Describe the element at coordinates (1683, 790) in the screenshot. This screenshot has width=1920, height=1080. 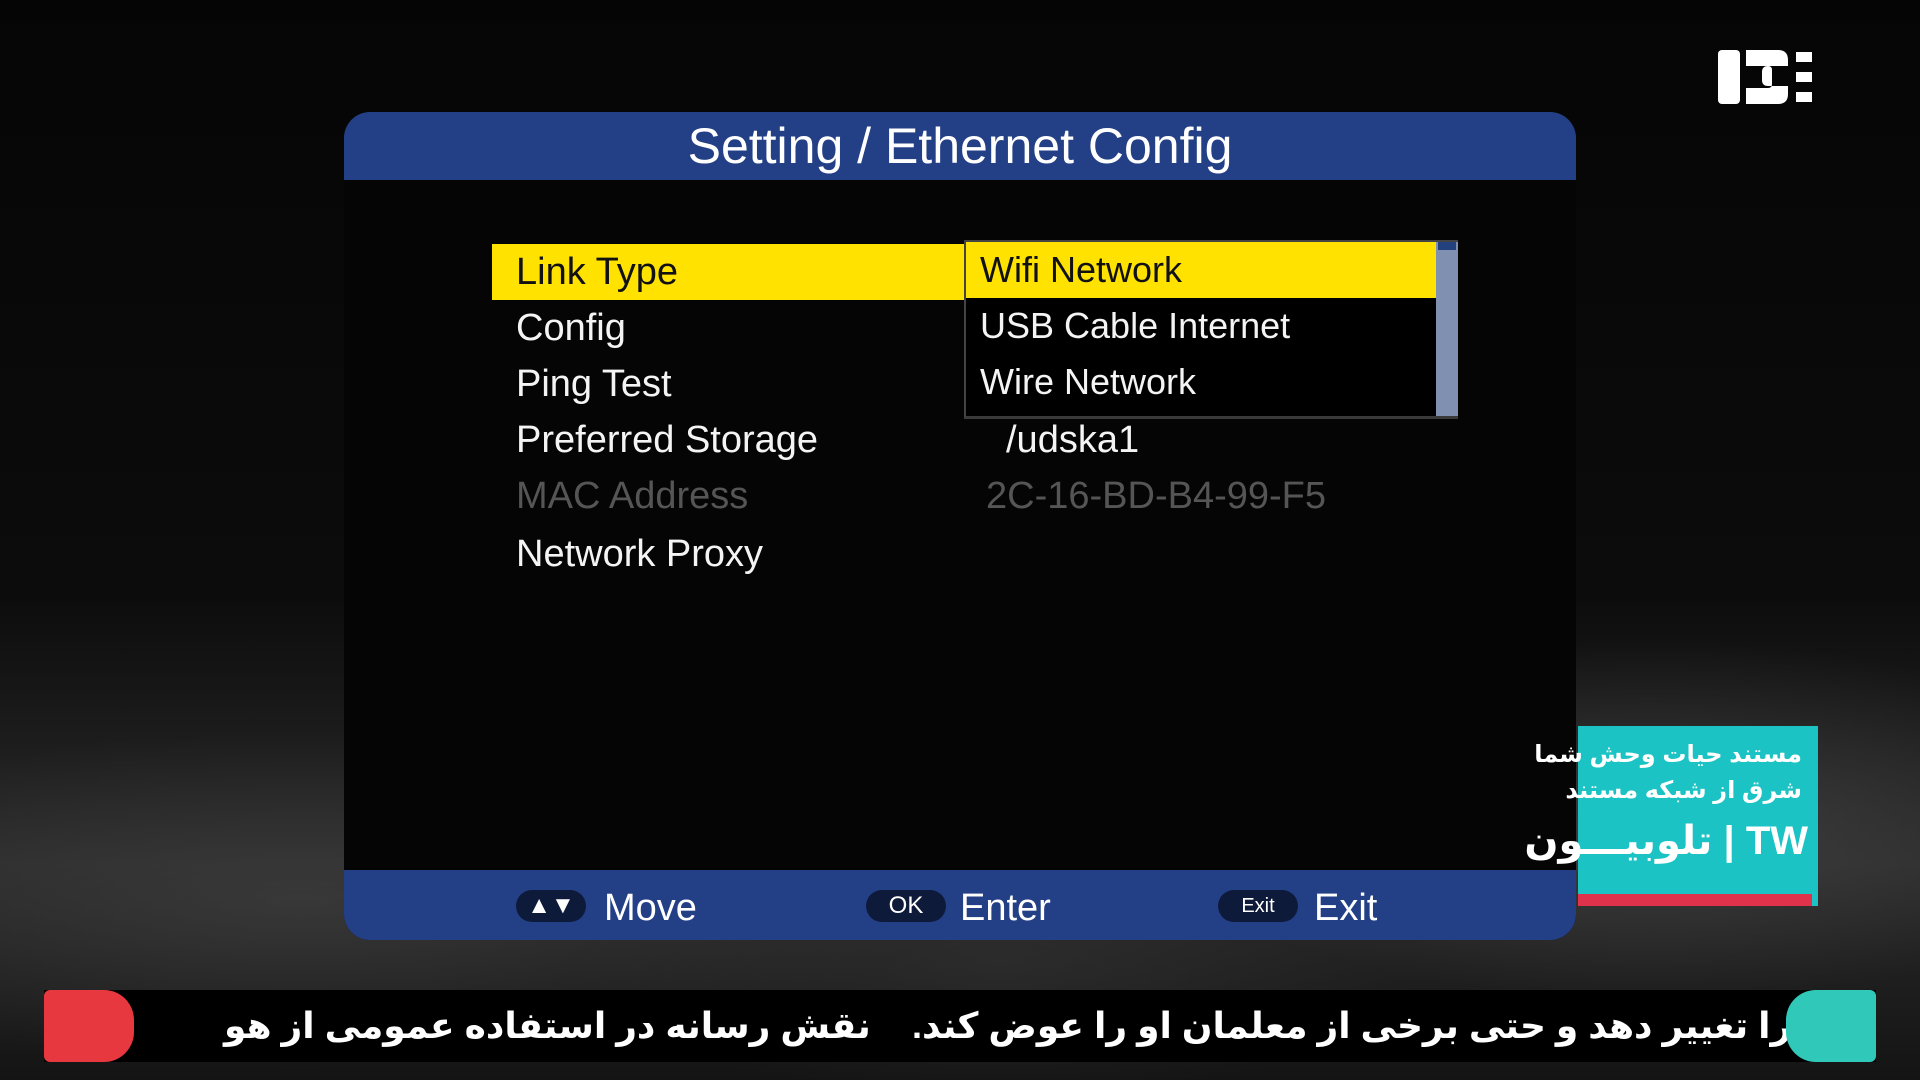
I see `promo-line-2: شرق از شبکه مستند` at that location.